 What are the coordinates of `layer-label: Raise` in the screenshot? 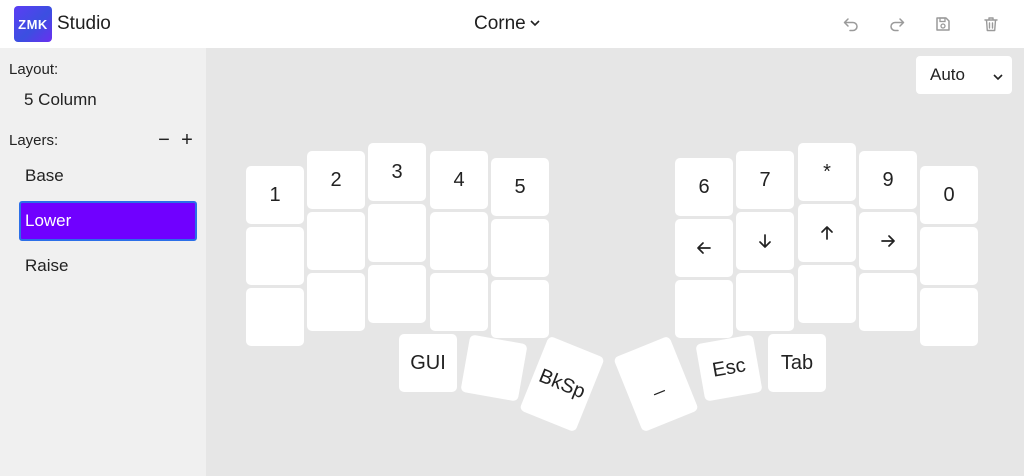 It's located at (47, 265).